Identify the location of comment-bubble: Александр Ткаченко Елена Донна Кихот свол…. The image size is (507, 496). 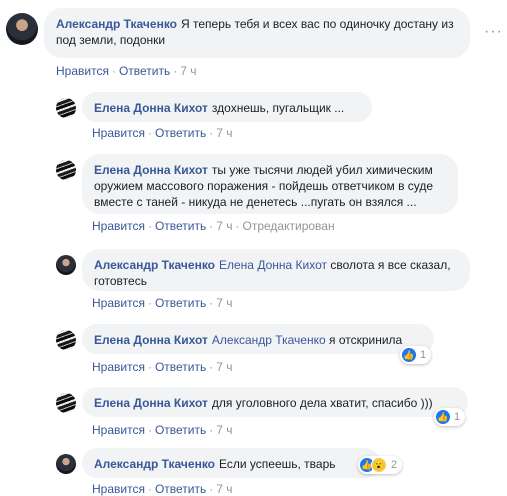
(276, 270).